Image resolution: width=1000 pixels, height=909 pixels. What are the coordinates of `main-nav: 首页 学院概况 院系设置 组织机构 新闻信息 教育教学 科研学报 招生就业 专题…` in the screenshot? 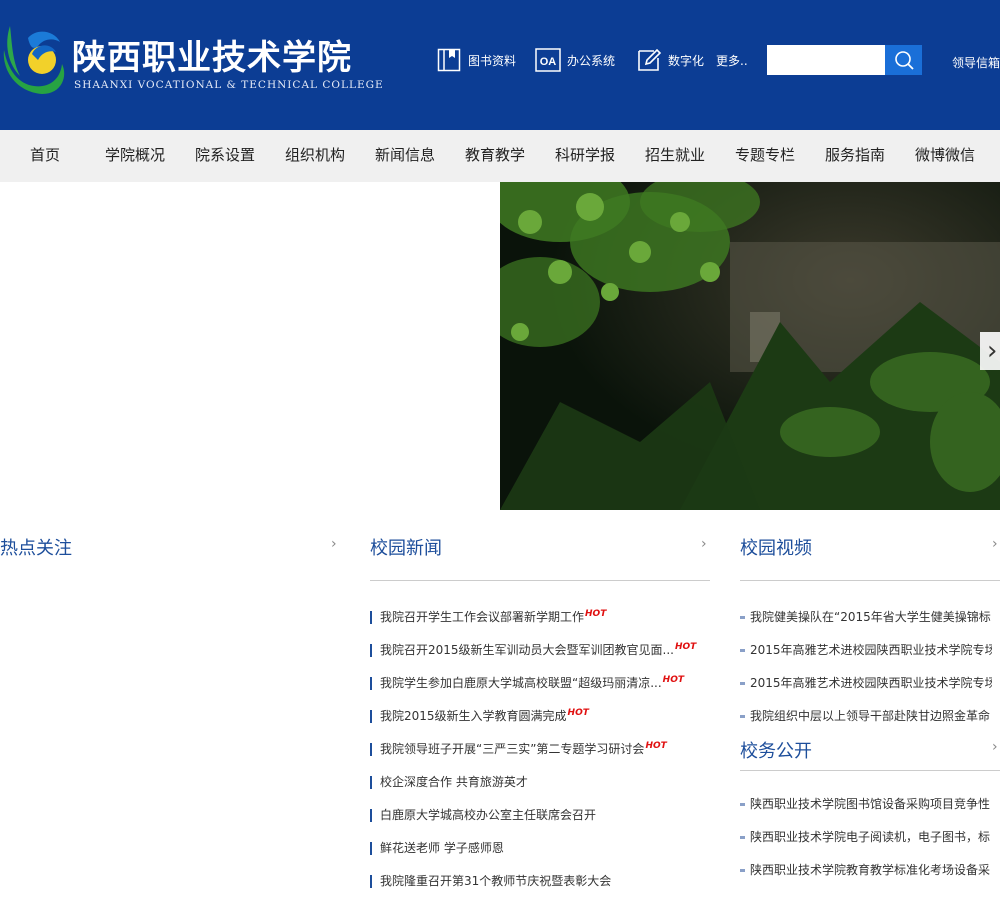 It's located at (500, 156).